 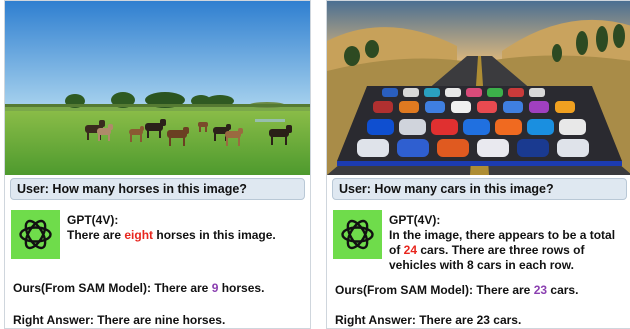 I want to click on gpt-answer: There are eight horses in this image., so click(x=187, y=235).